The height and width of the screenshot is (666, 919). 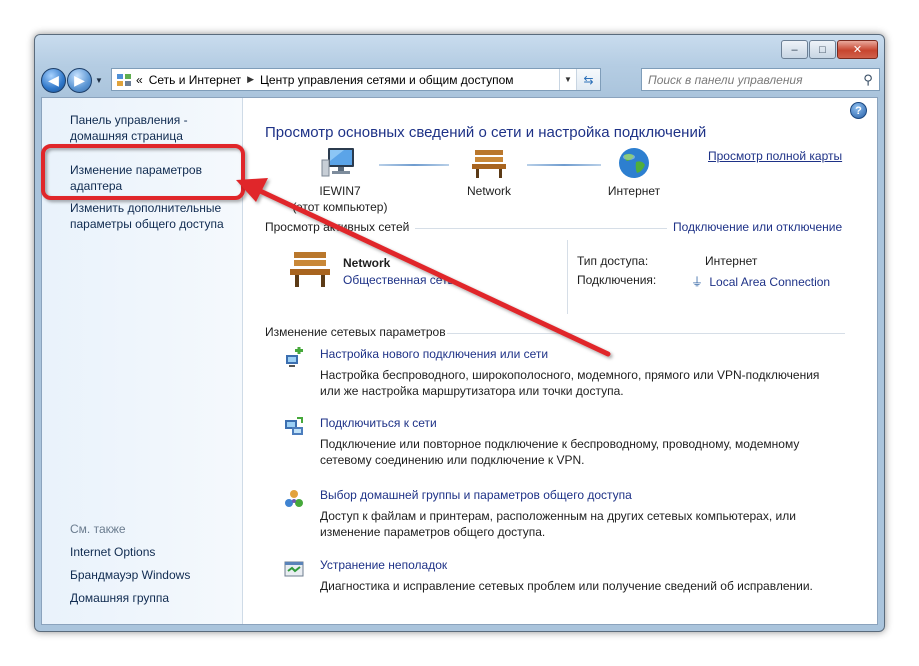 I want to click on connections-label: Подключения:, so click(x=617, y=280).